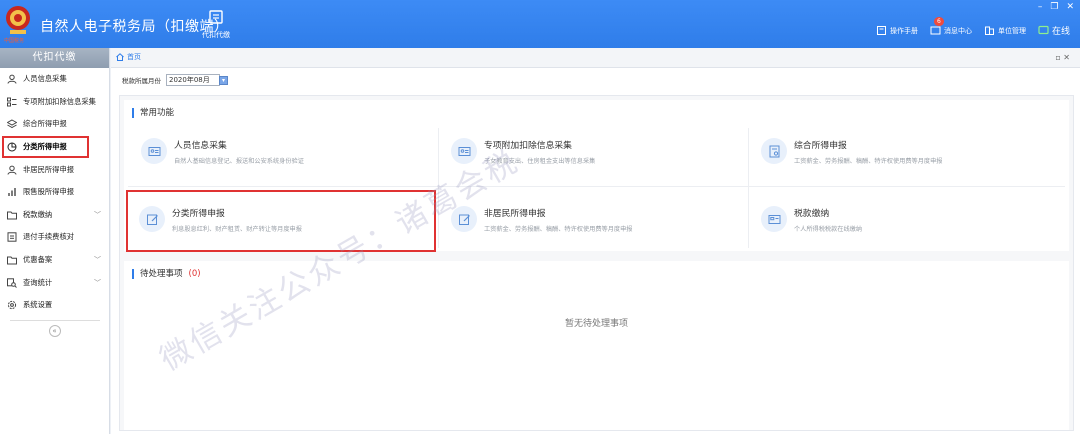  Describe the element at coordinates (957, 30) in the screenshot. I see `messages-label: 消息中心` at that location.